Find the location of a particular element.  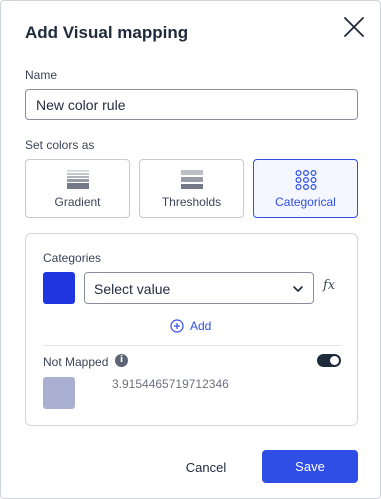

cancel-button: Cancel is located at coordinates (206, 467).